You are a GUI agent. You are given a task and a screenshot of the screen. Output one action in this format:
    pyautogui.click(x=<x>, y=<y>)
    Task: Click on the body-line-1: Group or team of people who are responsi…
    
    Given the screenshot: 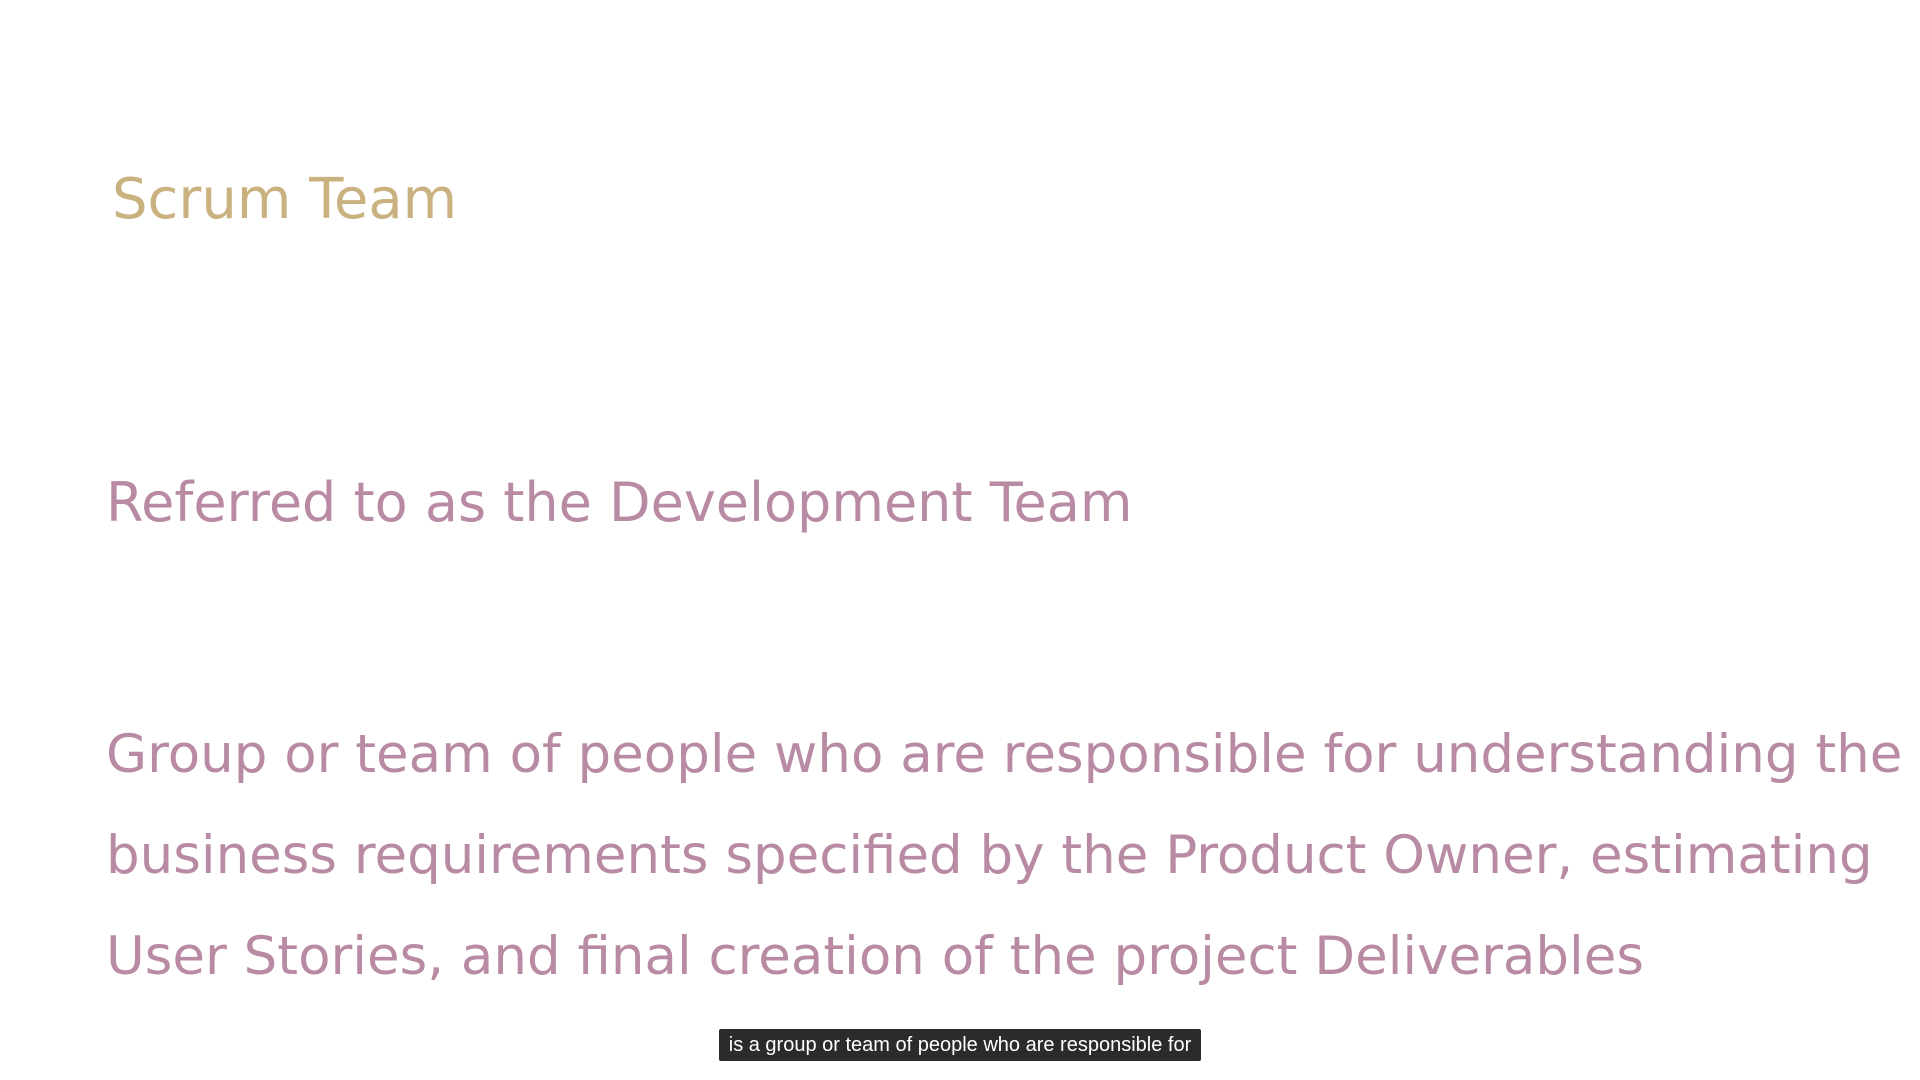 What is the action you would take?
    pyautogui.click(x=1004, y=754)
    